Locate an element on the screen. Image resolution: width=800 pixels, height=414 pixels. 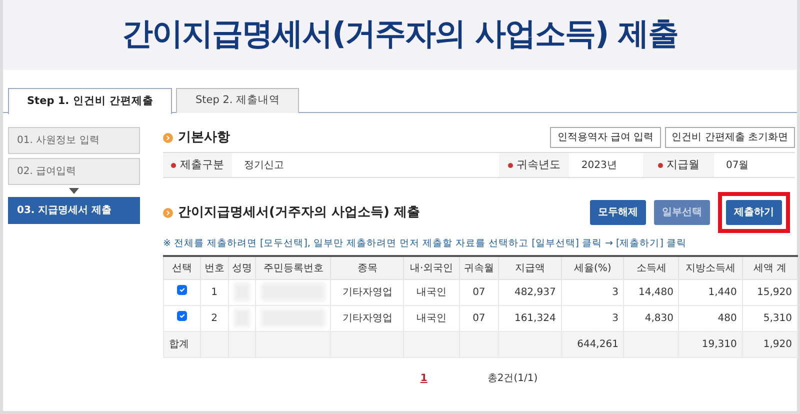
field-label-text: 제출구분 is located at coordinates (202, 164).